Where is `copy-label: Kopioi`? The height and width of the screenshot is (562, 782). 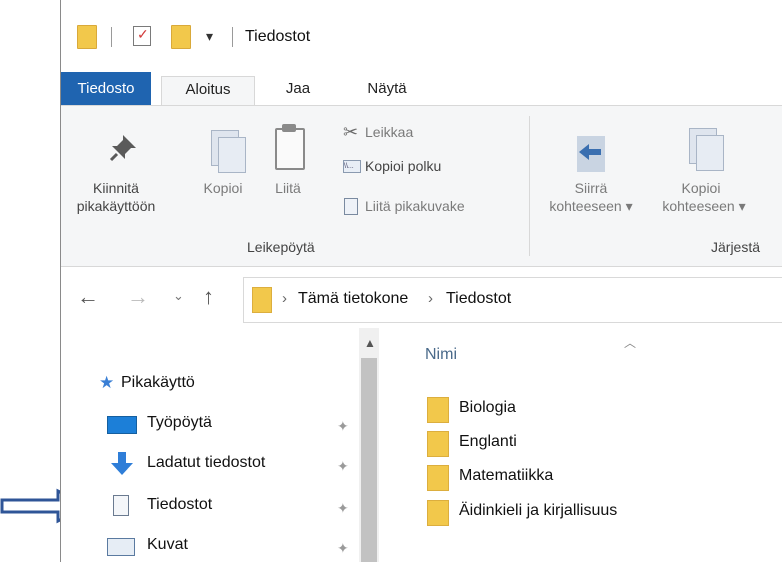
copy-label: Kopioi is located at coordinates (223, 188).